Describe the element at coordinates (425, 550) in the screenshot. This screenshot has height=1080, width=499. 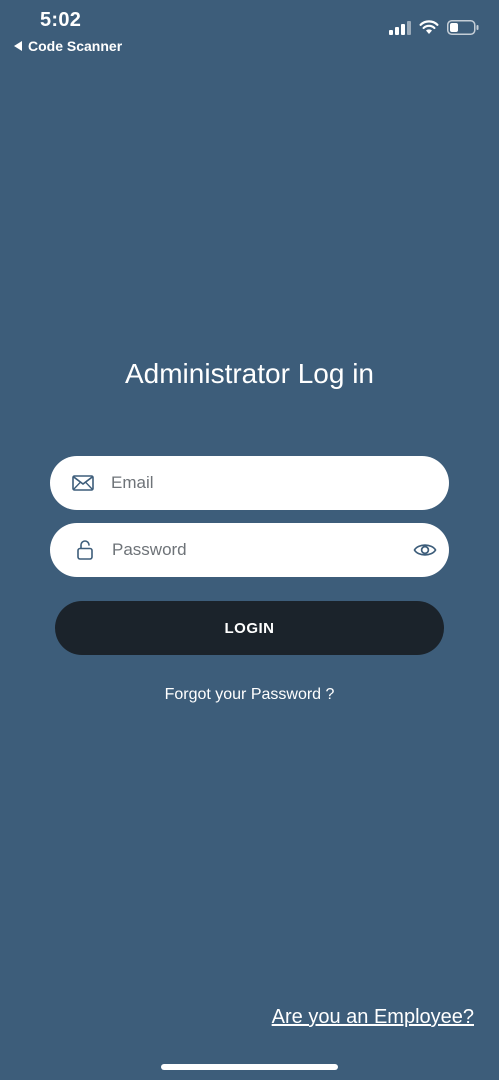
I see `show-password-eye-icon` at that location.